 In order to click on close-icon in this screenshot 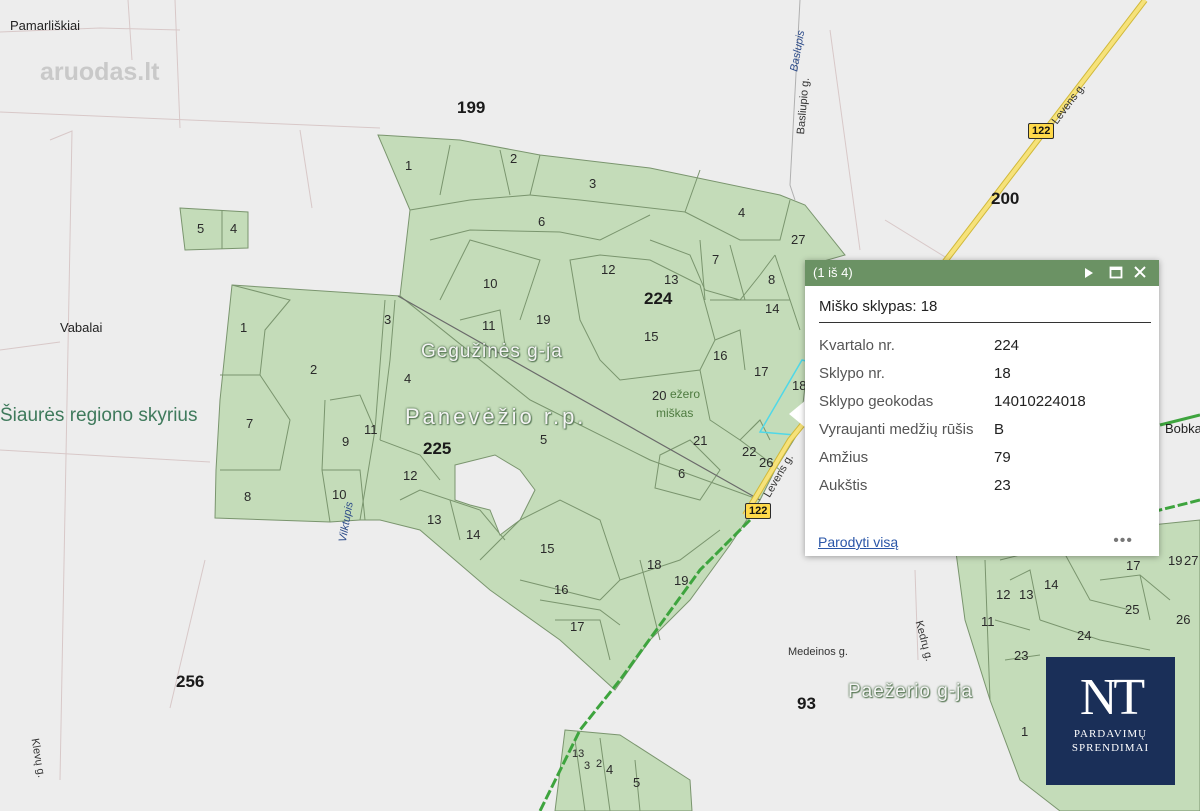, I will do `click(1140, 272)`.